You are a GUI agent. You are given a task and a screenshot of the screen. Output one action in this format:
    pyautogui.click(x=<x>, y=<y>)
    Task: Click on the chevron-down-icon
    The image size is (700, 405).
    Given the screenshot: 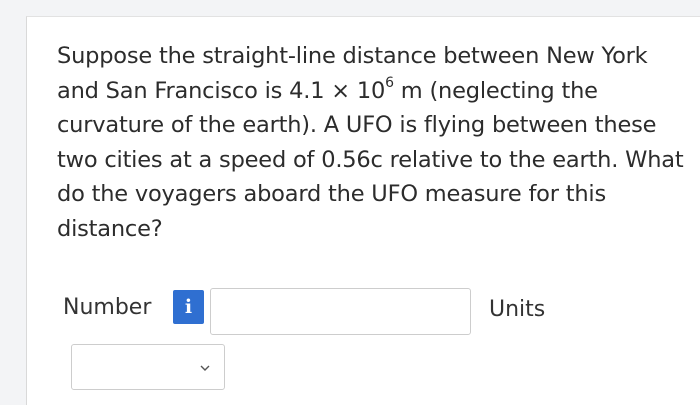 What is the action you would take?
    pyautogui.click(x=205, y=368)
    